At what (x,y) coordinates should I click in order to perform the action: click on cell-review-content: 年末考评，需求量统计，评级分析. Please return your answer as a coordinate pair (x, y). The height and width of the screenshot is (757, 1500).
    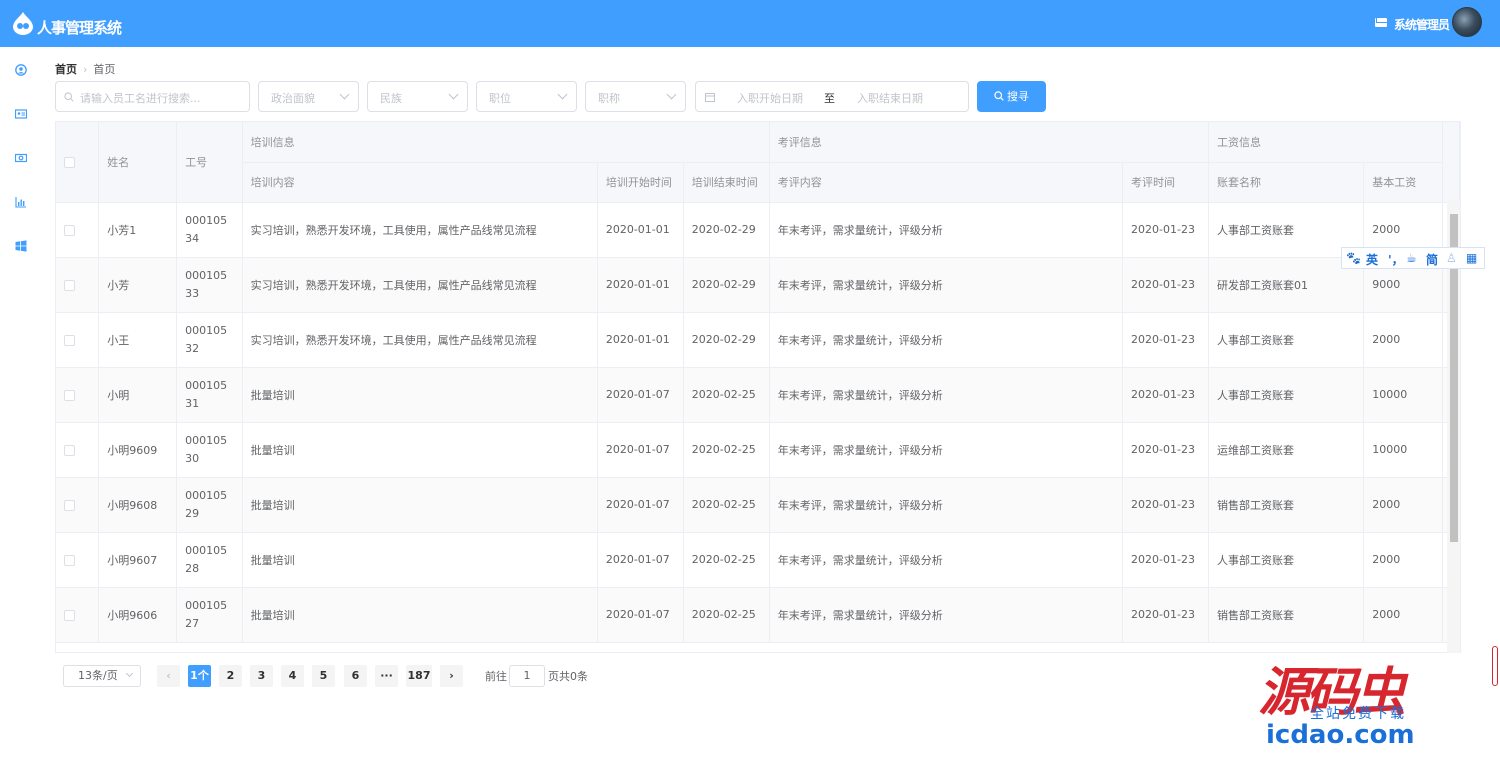
    Looking at the image, I should click on (946, 615).